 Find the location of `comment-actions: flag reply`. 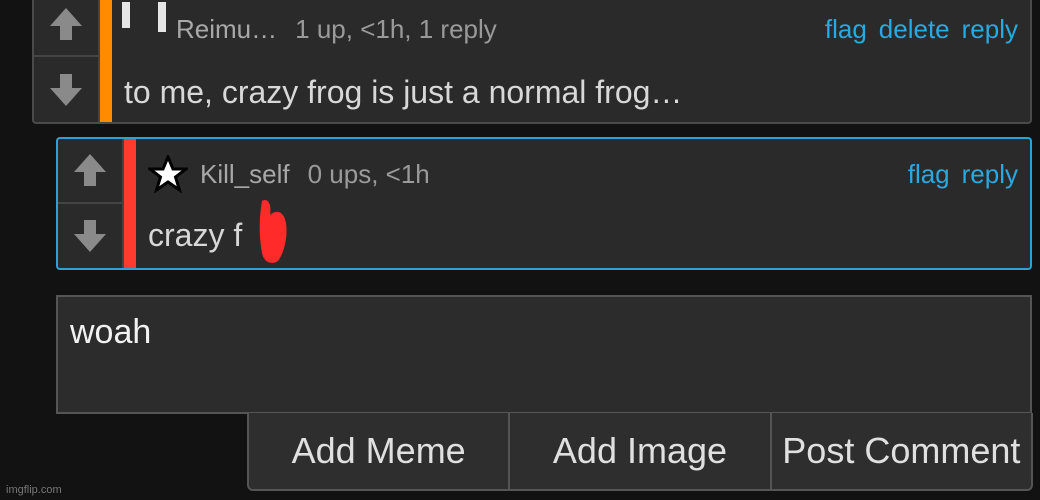

comment-actions: flag reply is located at coordinates (957, 174).